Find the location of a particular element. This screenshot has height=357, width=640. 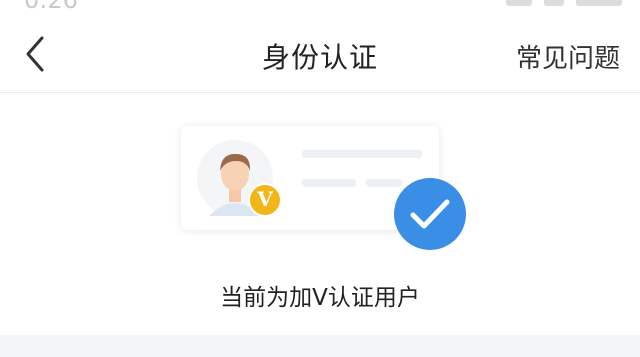

check-circle-icon is located at coordinates (430, 214).